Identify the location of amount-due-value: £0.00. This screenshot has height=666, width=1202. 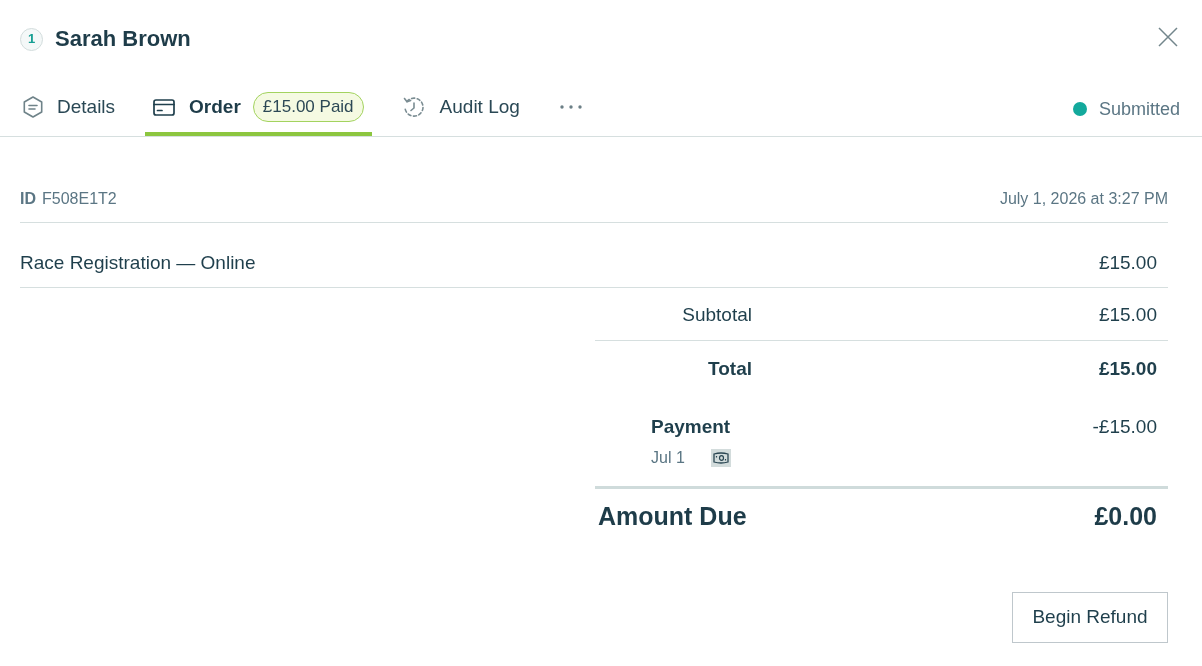
(1126, 516).